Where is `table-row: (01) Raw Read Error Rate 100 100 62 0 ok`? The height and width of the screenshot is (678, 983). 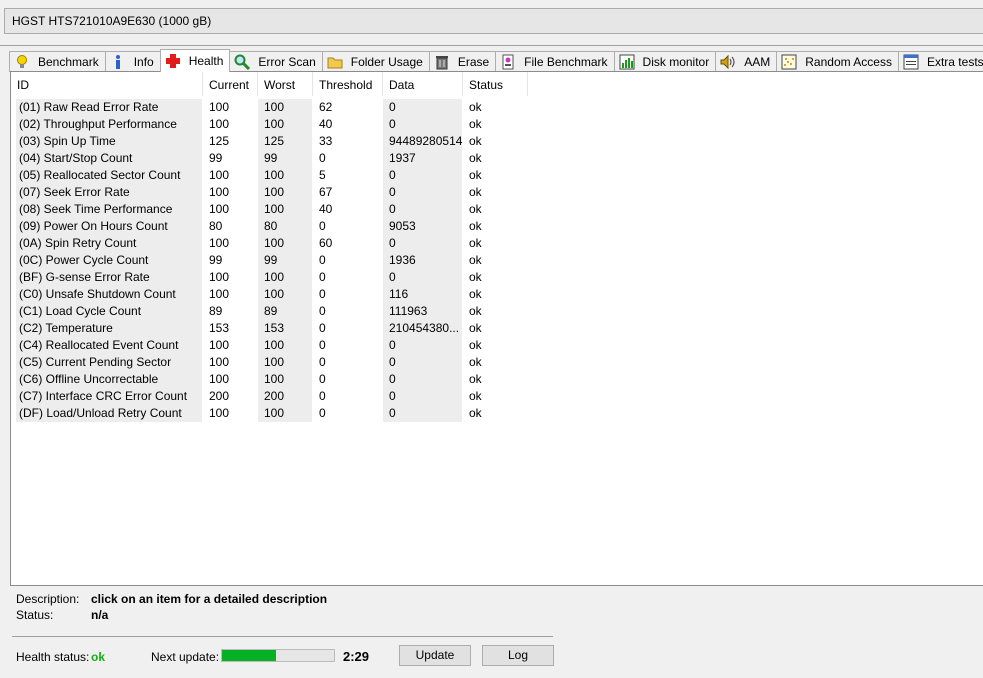
table-row: (01) Raw Read Error Rate 100 100 62 0 ok is located at coordinates (271, 107).